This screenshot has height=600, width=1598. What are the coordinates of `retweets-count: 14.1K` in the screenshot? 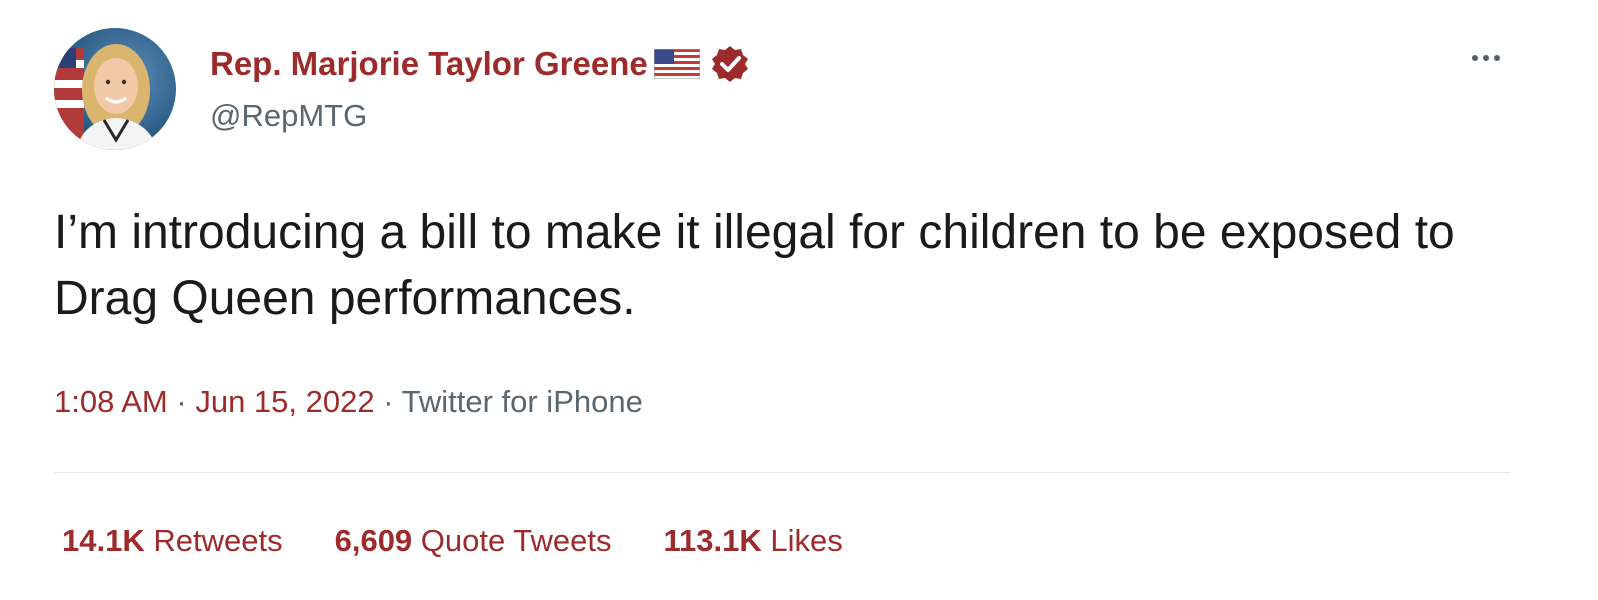 It's located at (103, 540).